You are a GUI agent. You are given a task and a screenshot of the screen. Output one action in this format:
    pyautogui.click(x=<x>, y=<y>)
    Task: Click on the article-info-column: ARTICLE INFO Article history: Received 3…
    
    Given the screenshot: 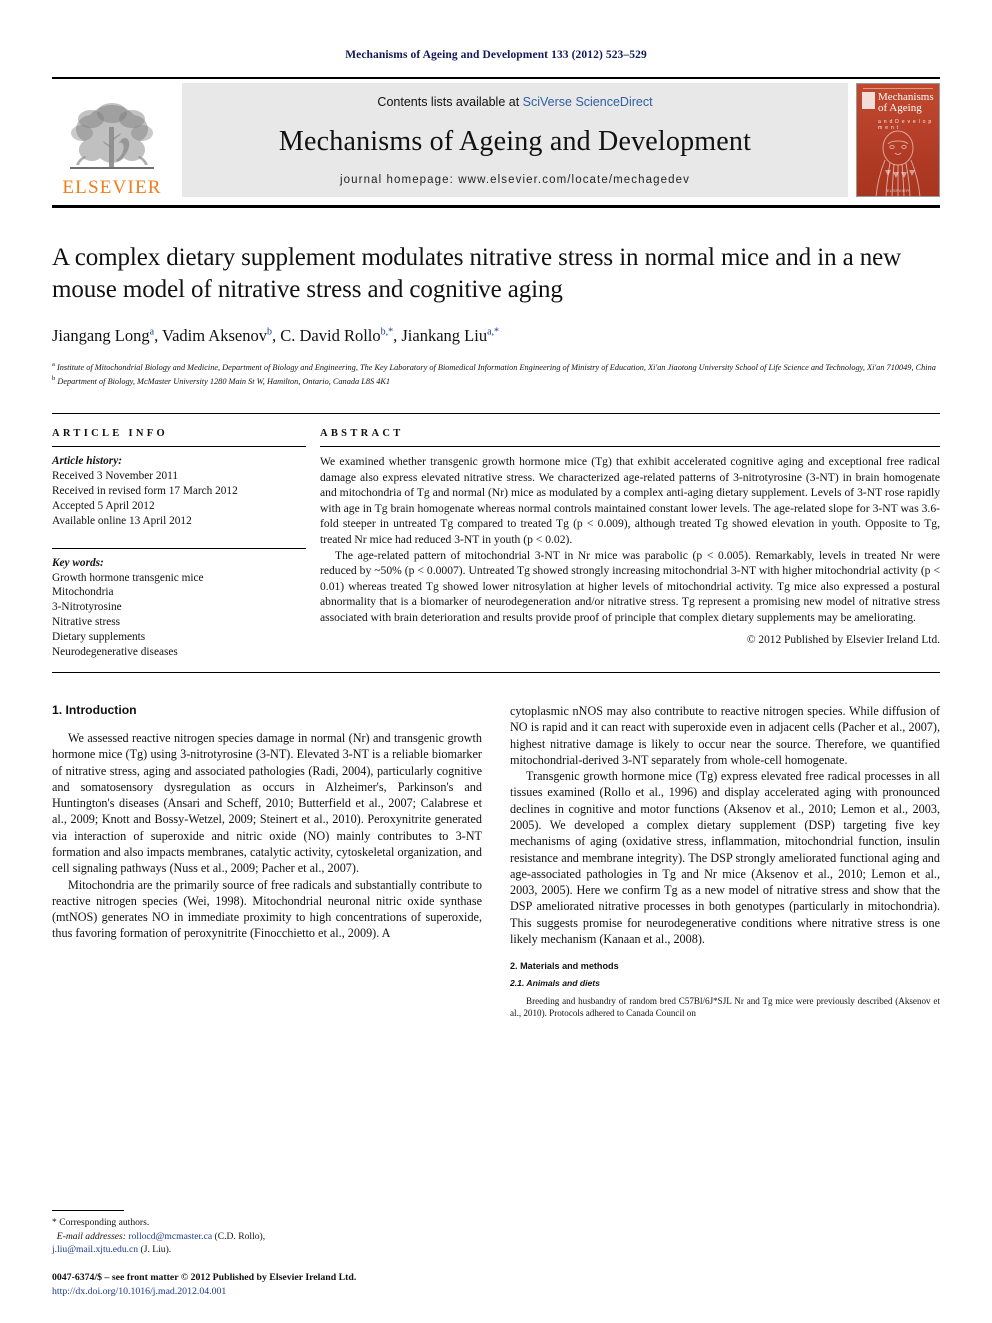 What is the action you would take?
    pyautogui.click(x=186, y=544)
    